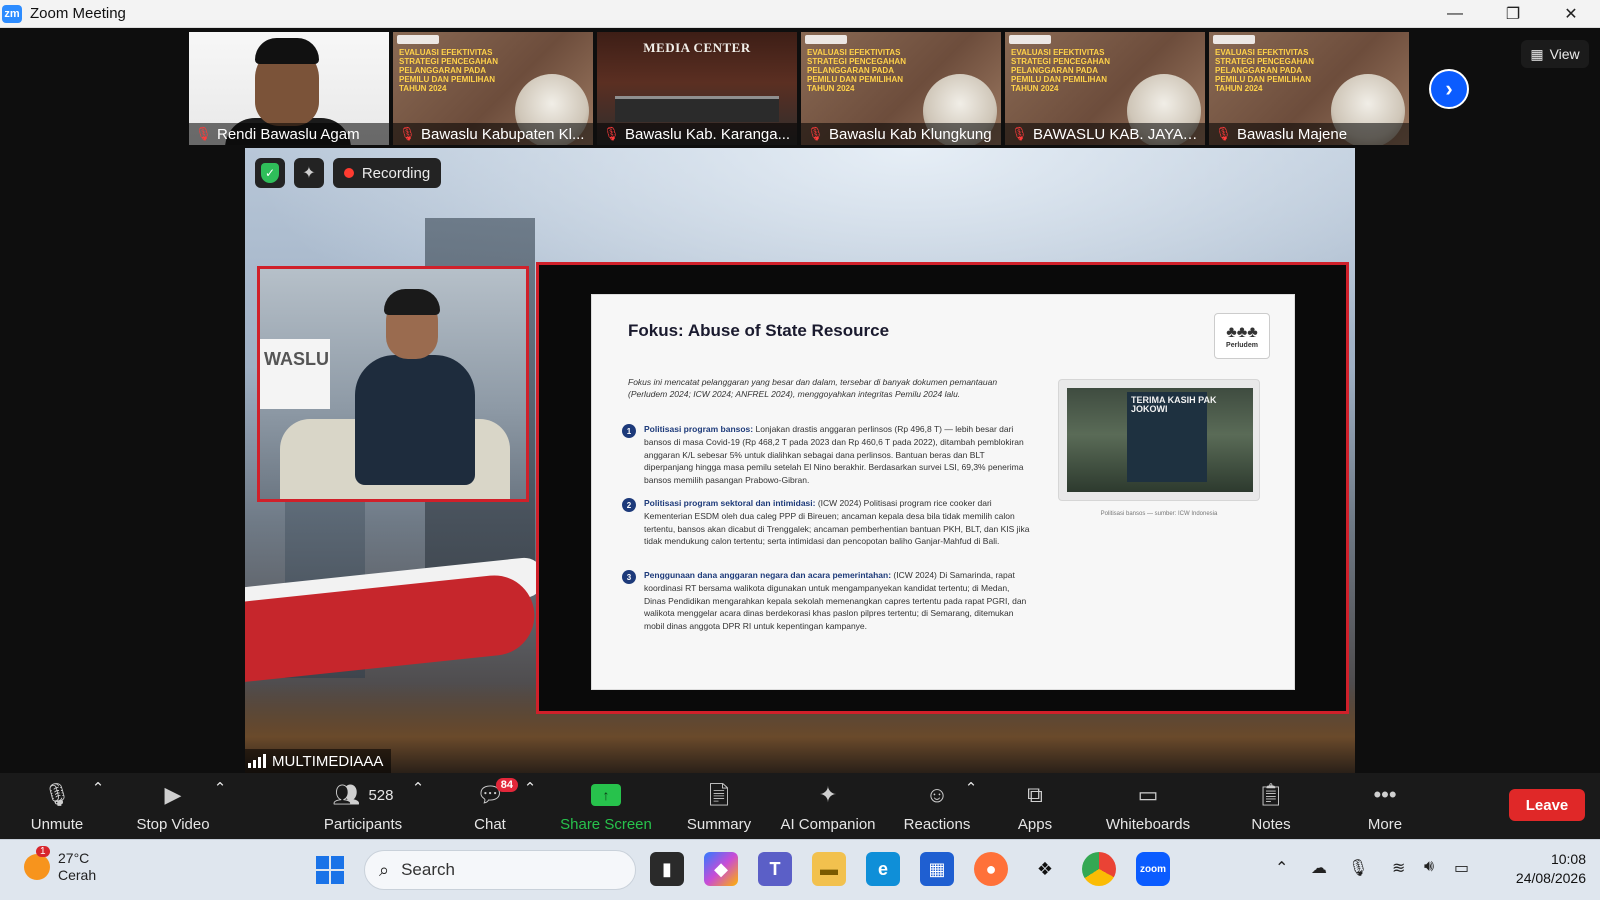 The height and width of the screenshot is (900, 1600). I want to click on participants-button: 👥︎ 528 Participants, so click(363, 806).